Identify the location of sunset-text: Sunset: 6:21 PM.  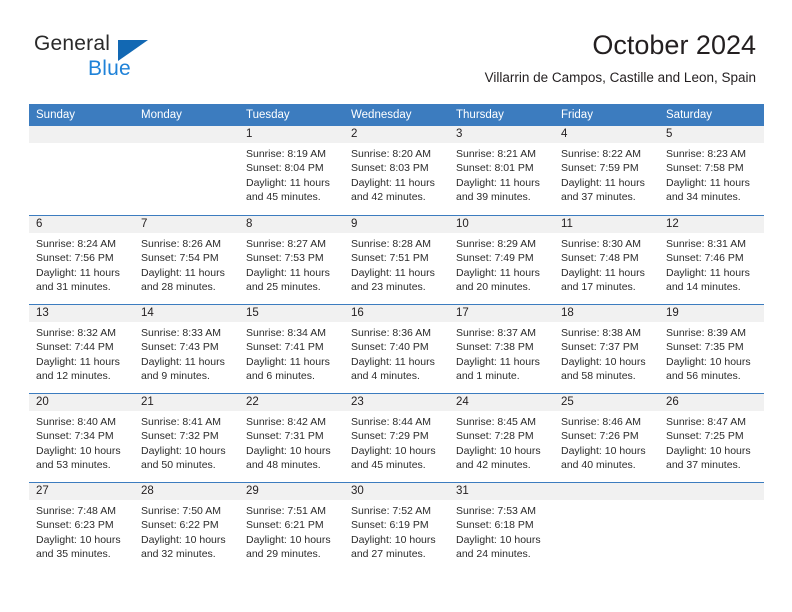
(285, 525).